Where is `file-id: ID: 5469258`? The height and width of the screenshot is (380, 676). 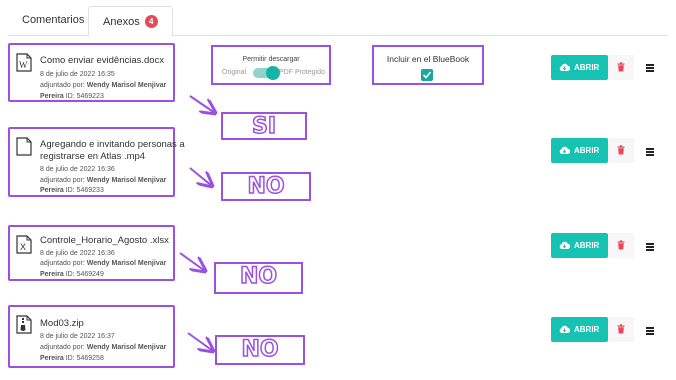
file-id: ID: 5469258 is located at coordinates (84, 358).